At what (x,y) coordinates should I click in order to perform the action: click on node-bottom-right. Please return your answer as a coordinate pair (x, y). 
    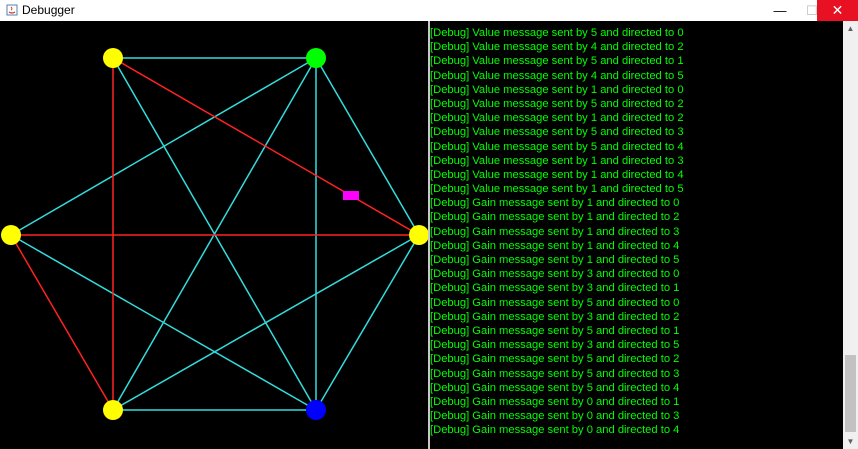
    Looking at the image, I should click on (316, 410).